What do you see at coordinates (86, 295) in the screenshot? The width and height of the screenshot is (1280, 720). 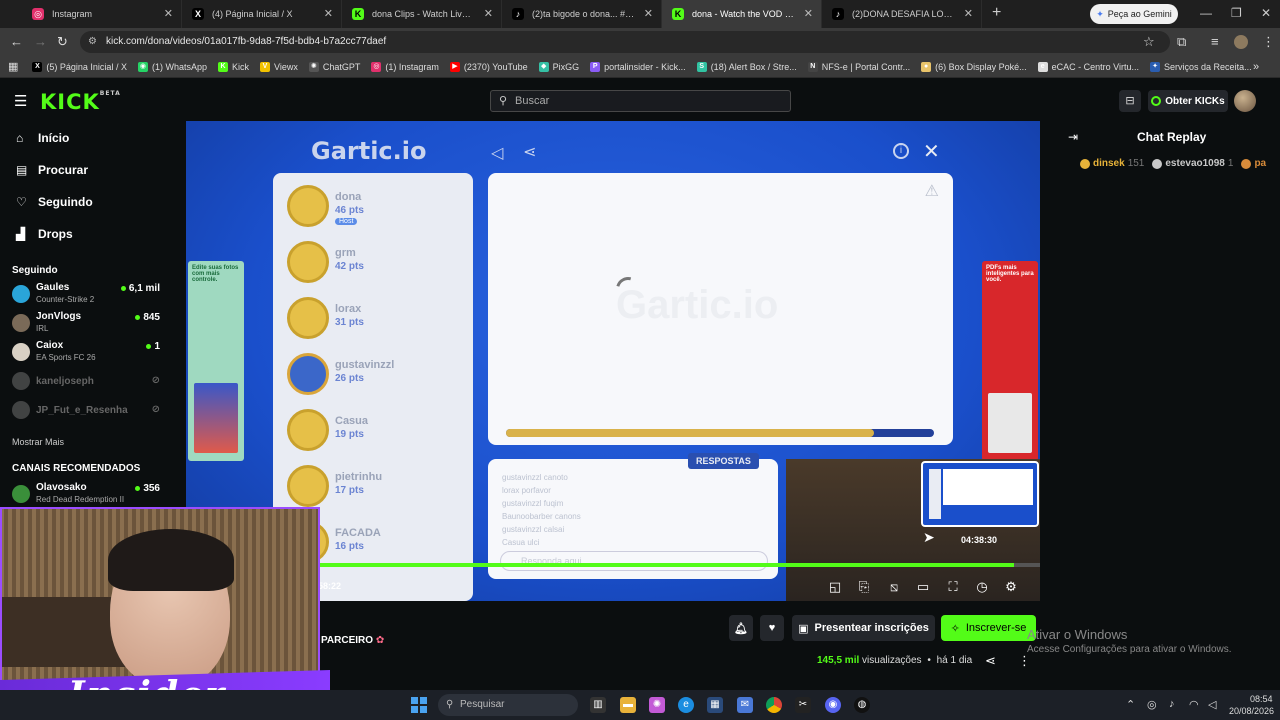 I see `following-channel: Gaules Counter-Strike 2 6,1 mil` at bounding box center [86, 295].